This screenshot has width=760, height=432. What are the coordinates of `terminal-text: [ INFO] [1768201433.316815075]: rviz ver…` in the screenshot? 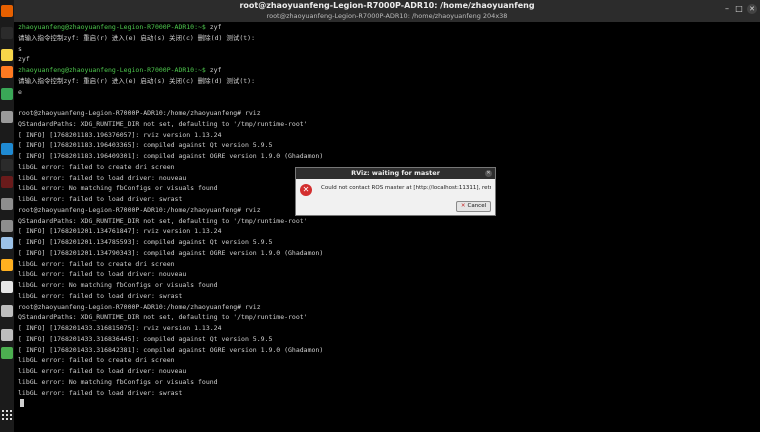 It's located at (120, 328).